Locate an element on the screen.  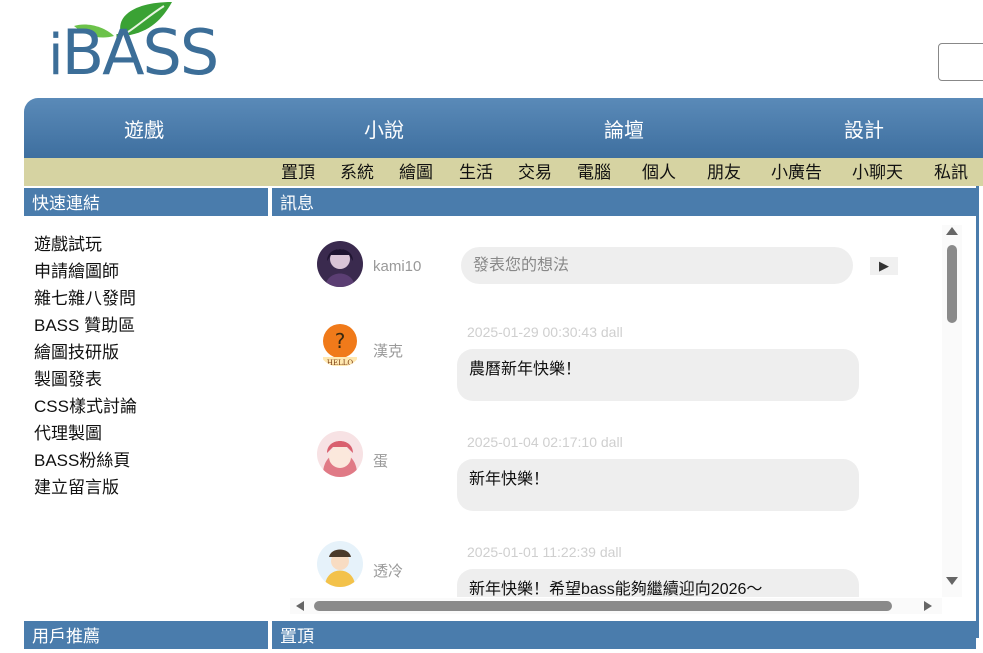
quick-links-header: 快速連結 is located at coordinates (146, 202).